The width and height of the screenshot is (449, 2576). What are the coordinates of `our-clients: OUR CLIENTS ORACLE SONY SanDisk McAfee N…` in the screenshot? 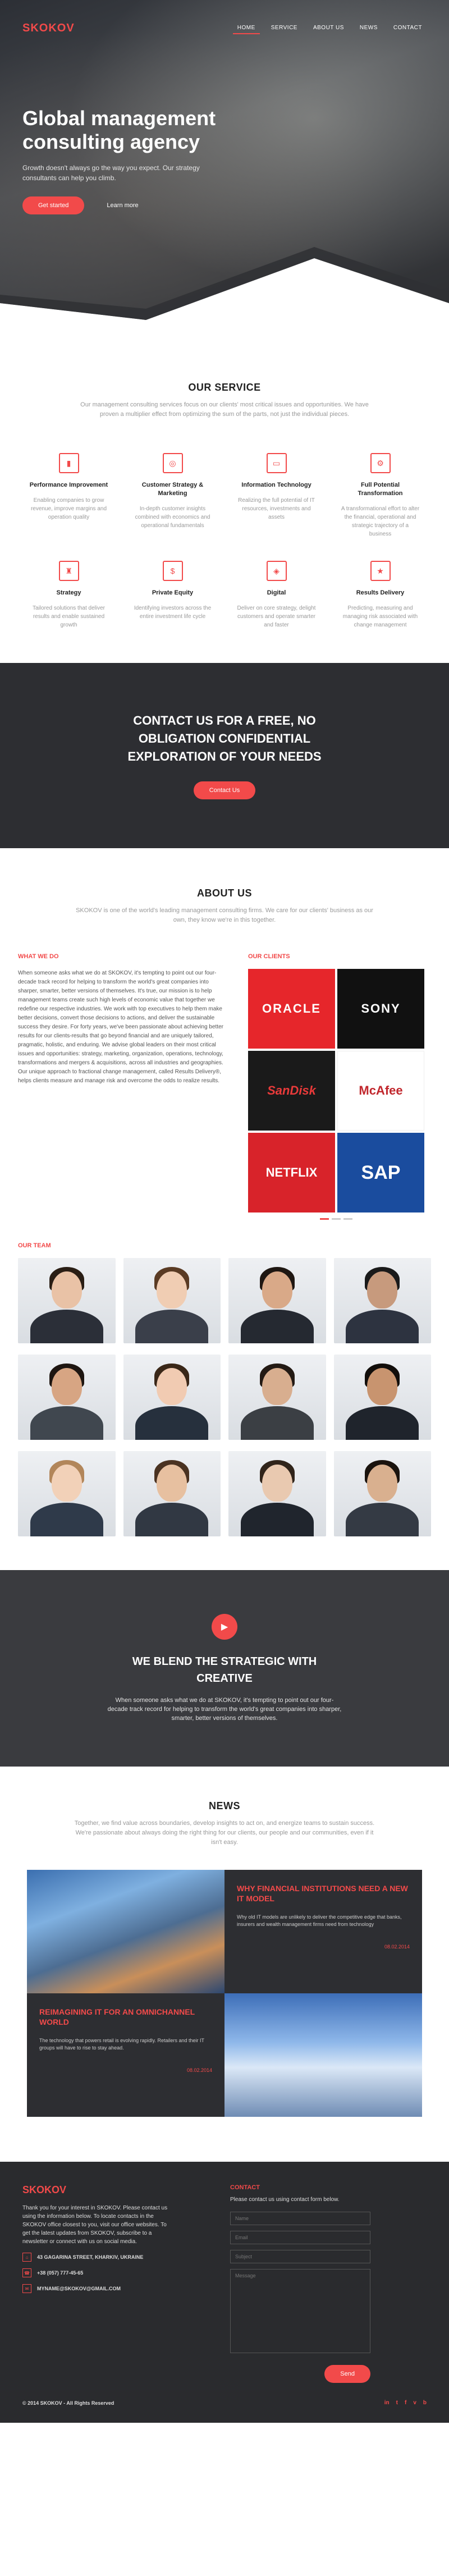 It's located at (336, 1086).